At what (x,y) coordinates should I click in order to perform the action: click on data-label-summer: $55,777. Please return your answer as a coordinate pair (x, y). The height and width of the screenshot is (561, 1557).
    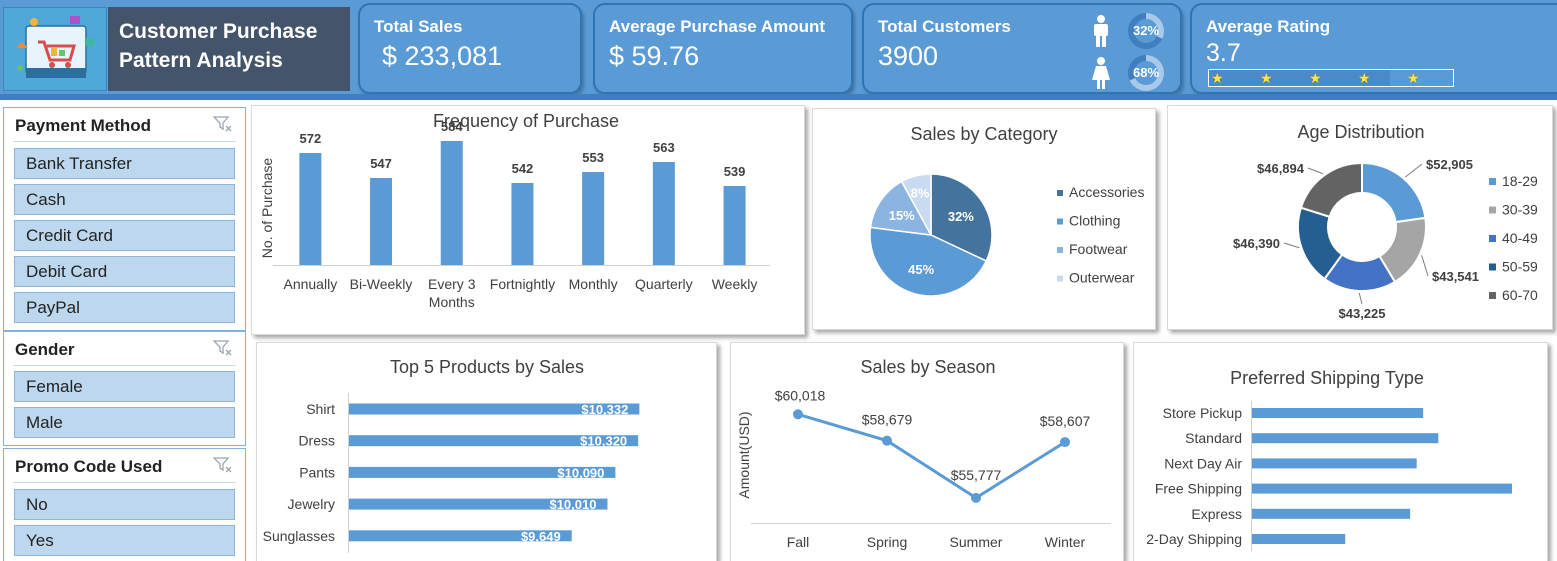
    Looking at the image, I should click on (976, 475).